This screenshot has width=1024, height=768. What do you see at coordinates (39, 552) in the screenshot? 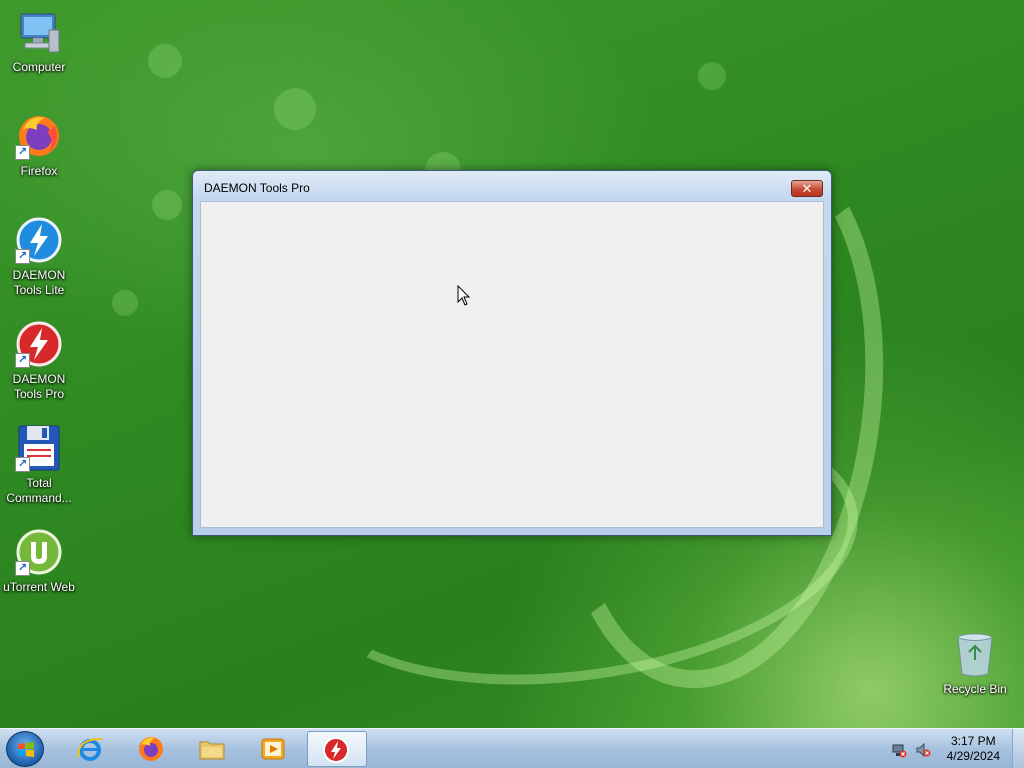
I see `utorrent-icon: ↗` at bounding box center [39, 552].